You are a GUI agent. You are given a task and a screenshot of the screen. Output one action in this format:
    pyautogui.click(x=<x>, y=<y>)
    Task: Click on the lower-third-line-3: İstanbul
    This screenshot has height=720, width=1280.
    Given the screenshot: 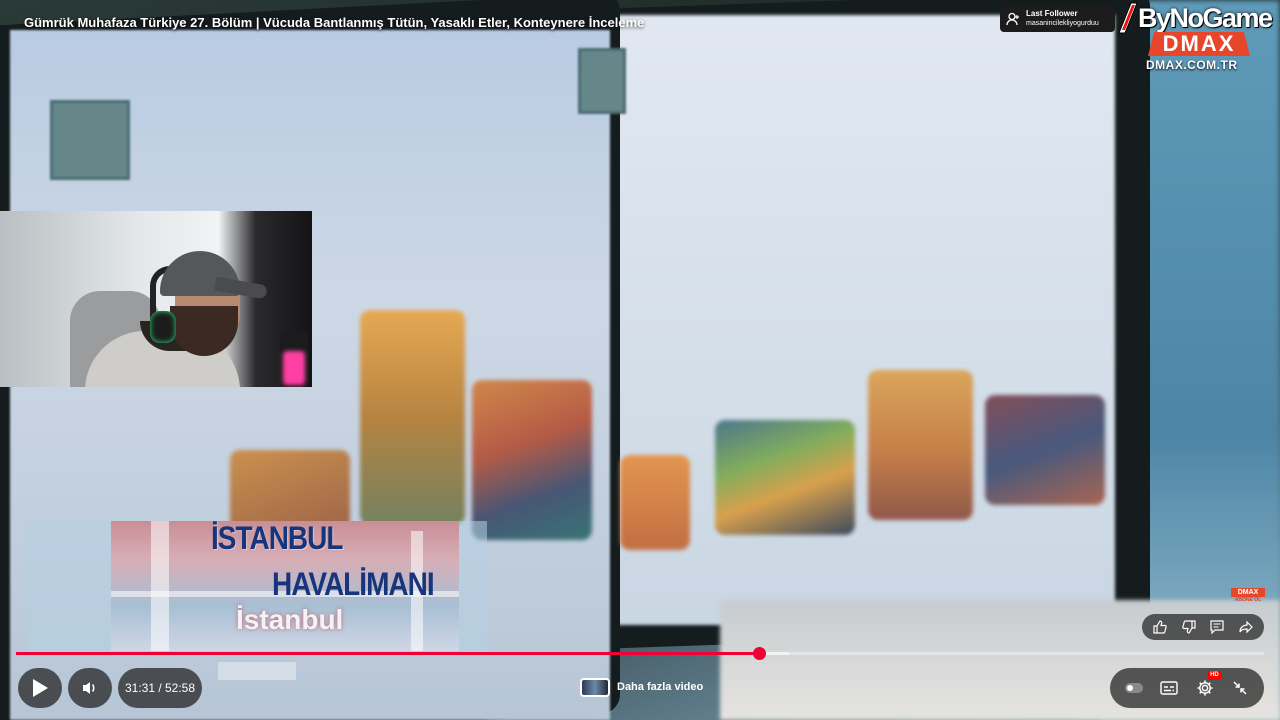 What is the action you would take?
    pyautogui.click(x=290, y=619)
    